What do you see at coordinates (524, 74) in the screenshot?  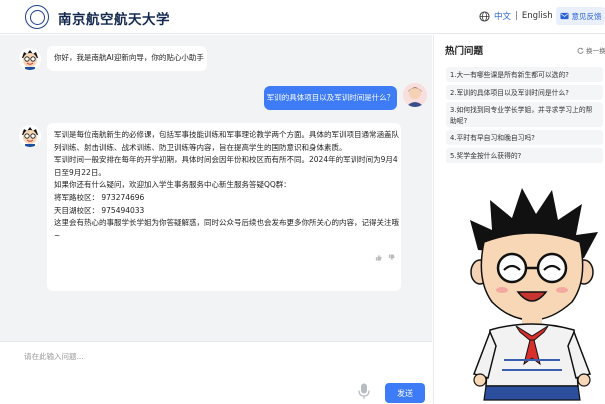 I see `hot-question-item: 1.大一有哪些课是所有新生都可以选的?` at bounding box center [524, 74].